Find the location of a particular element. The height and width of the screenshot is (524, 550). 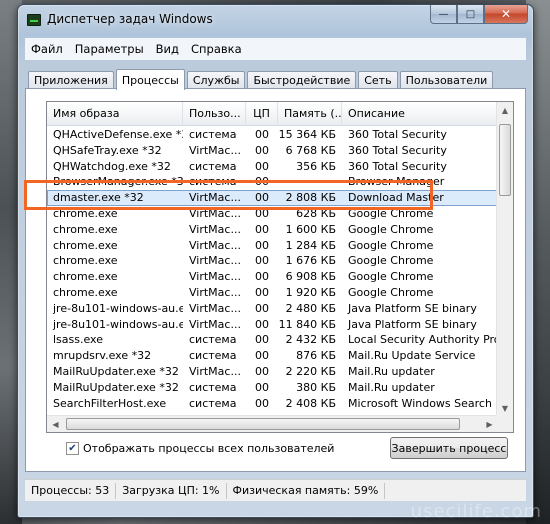

checkmark-icon: ✔ is located at coordinates (72, 448).